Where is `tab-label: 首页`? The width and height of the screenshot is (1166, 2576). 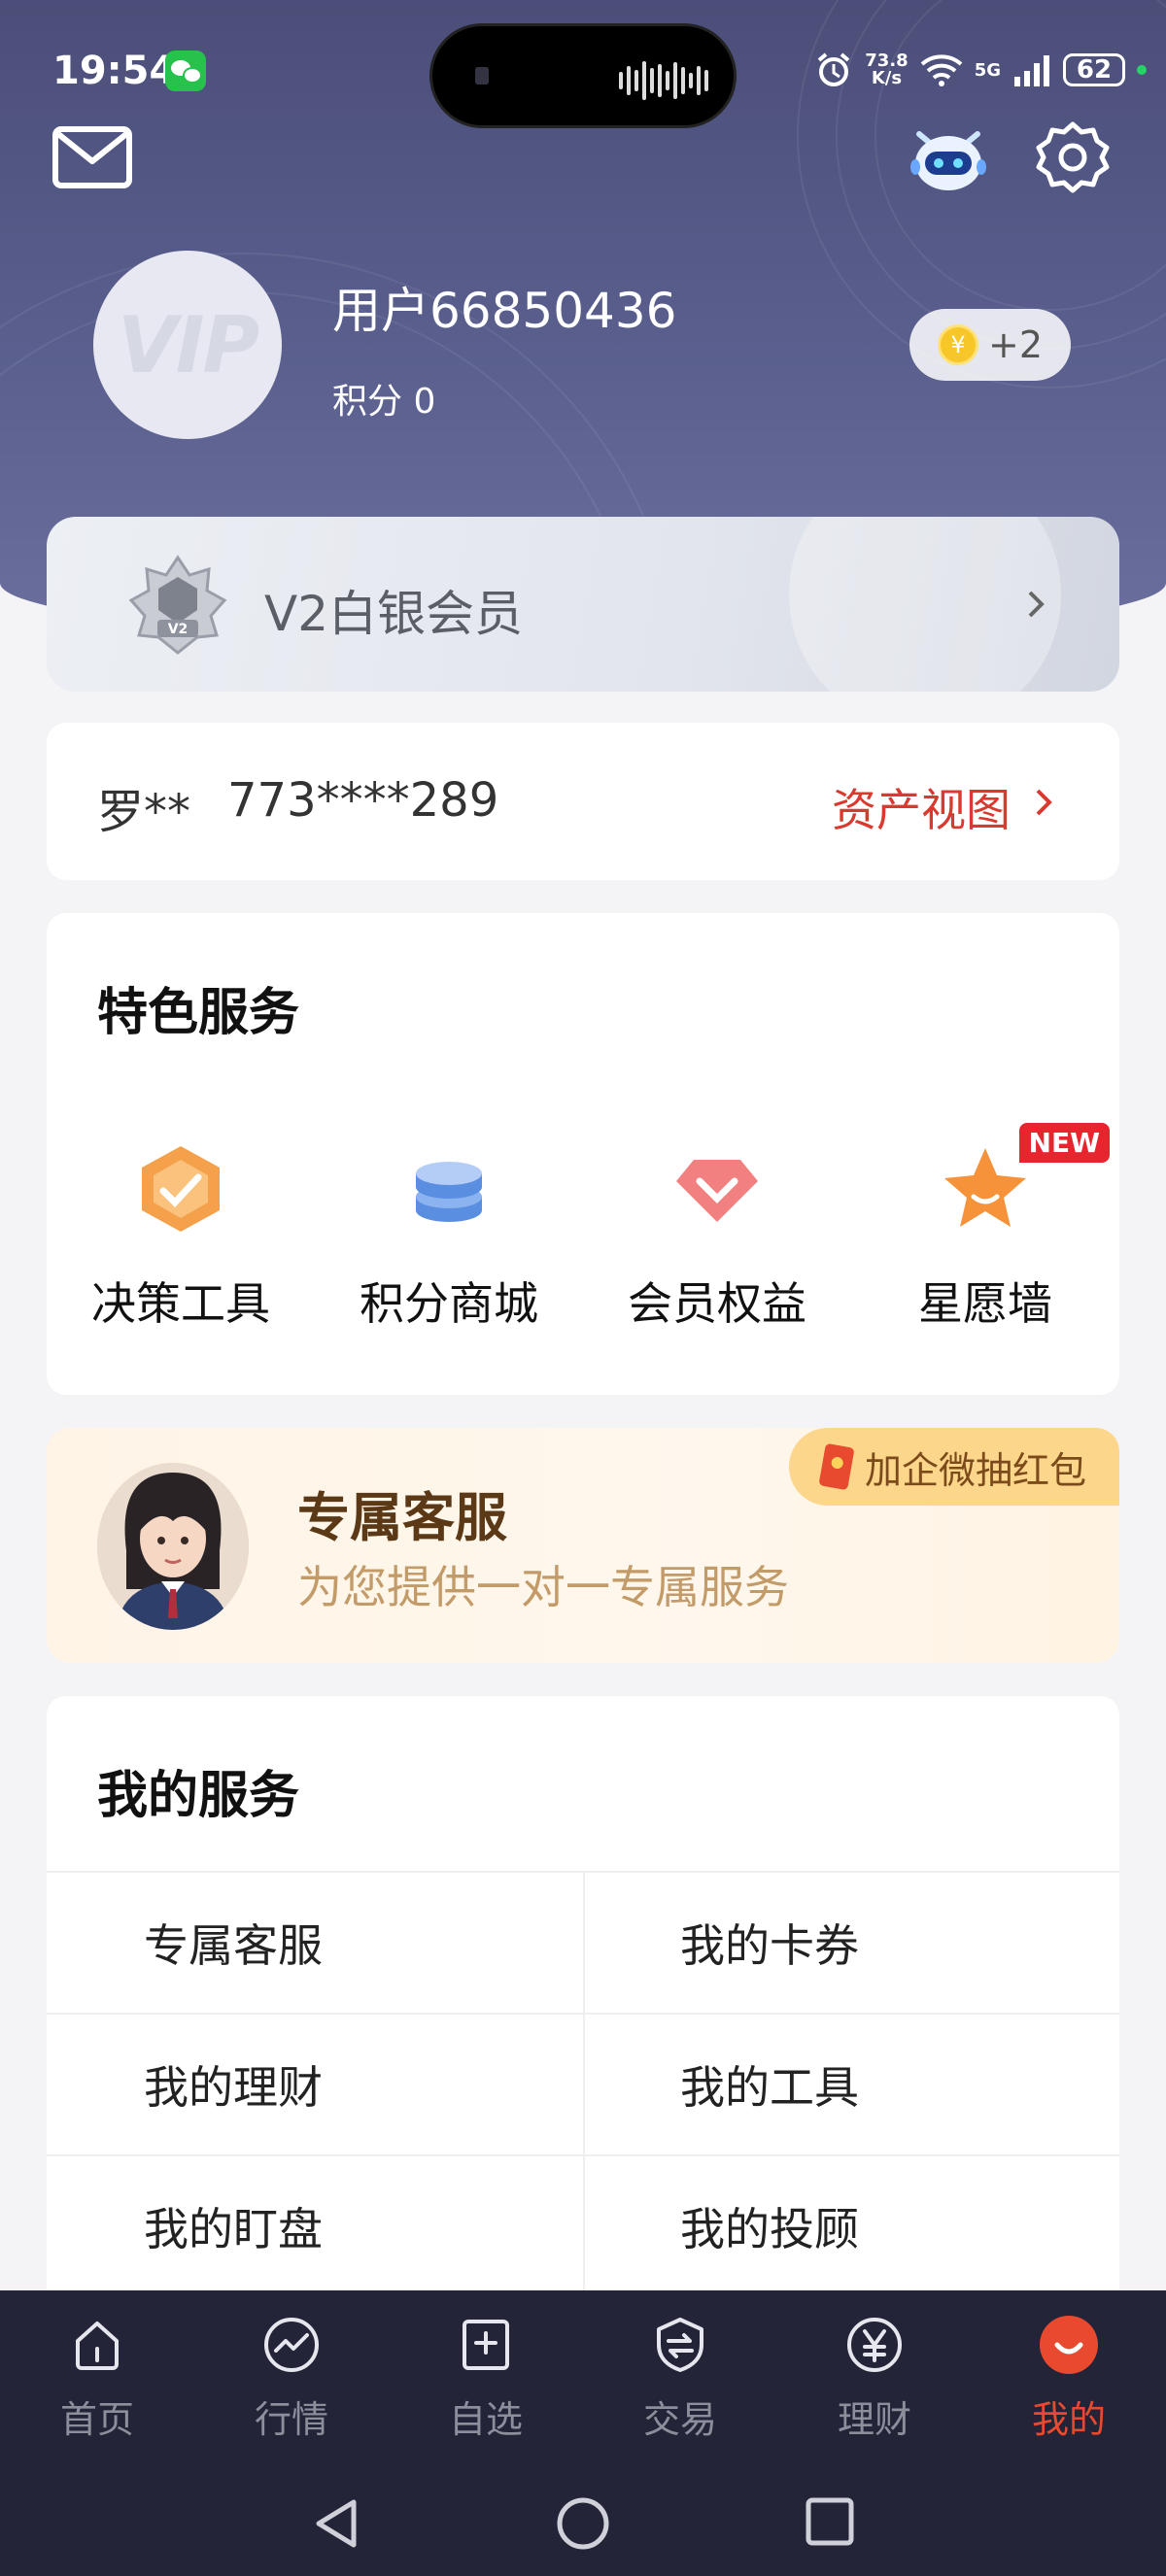
tab-label: 首页 is located at coordinates (96, 2419).